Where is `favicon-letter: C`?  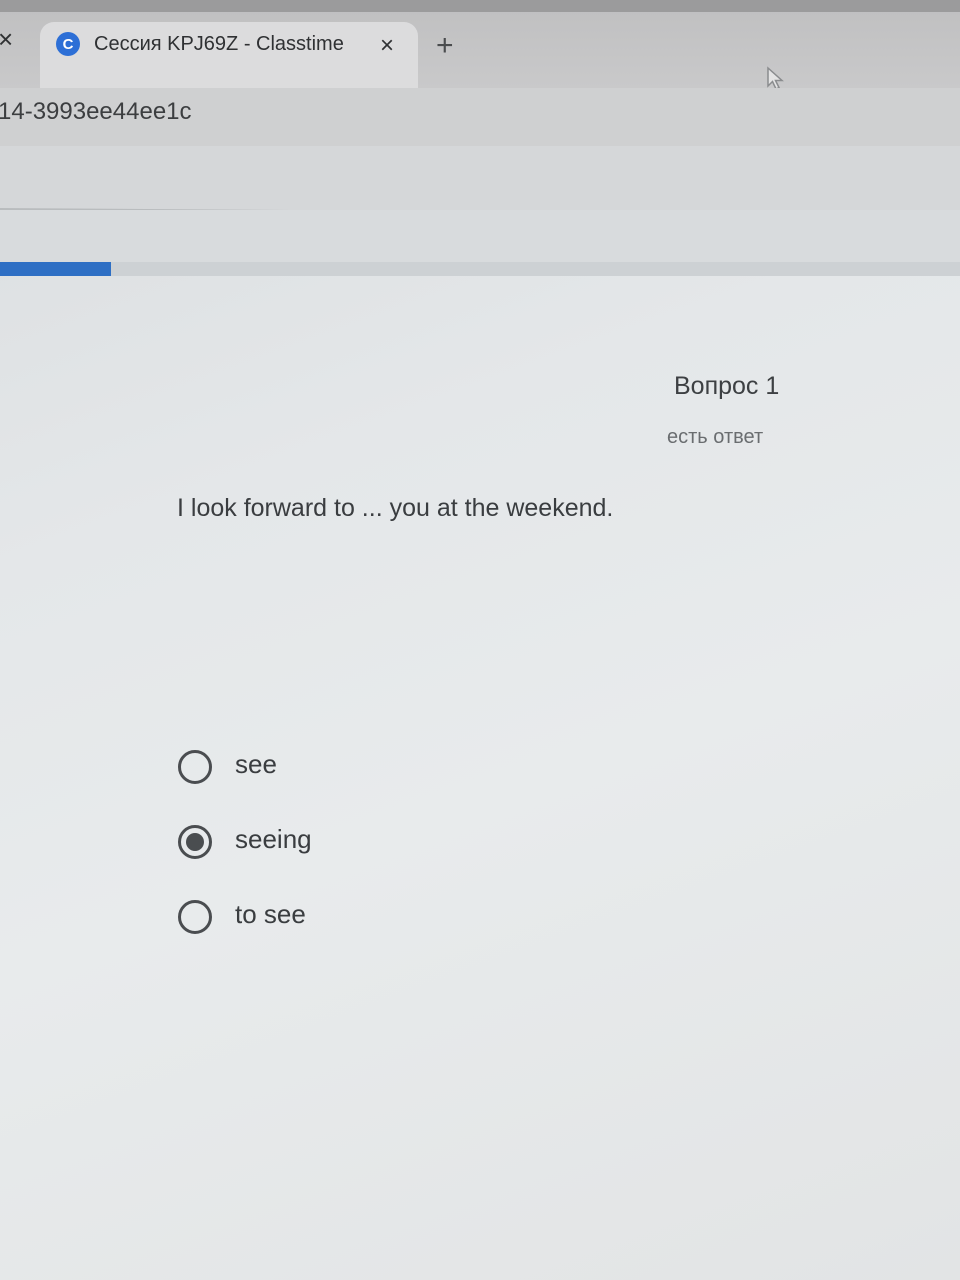 favicon-letter: C is located at coordinates (68, 44).